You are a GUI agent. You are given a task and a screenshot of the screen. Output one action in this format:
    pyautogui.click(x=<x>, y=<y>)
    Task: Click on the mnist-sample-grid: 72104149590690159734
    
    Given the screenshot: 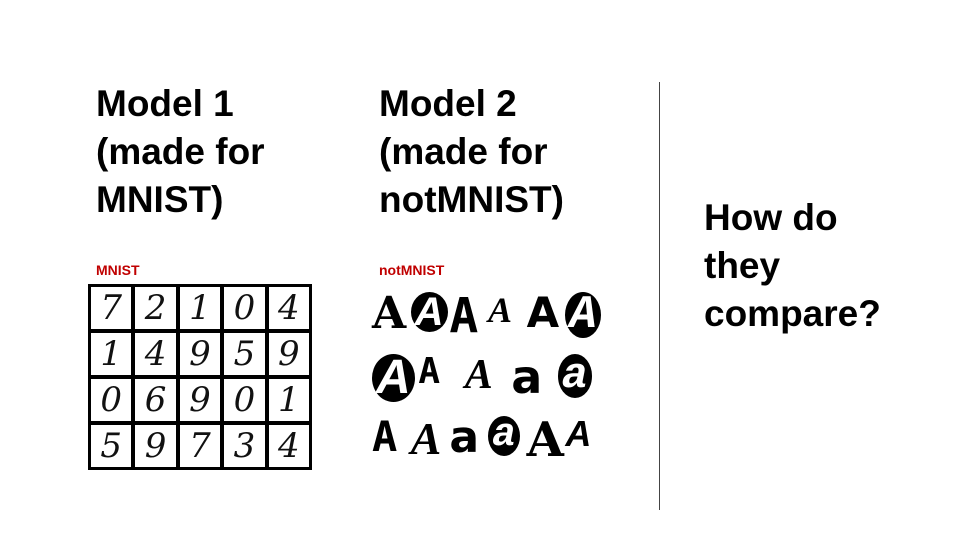 What is the action you would take?
    pyautogui.click(x=200, y=377)
    